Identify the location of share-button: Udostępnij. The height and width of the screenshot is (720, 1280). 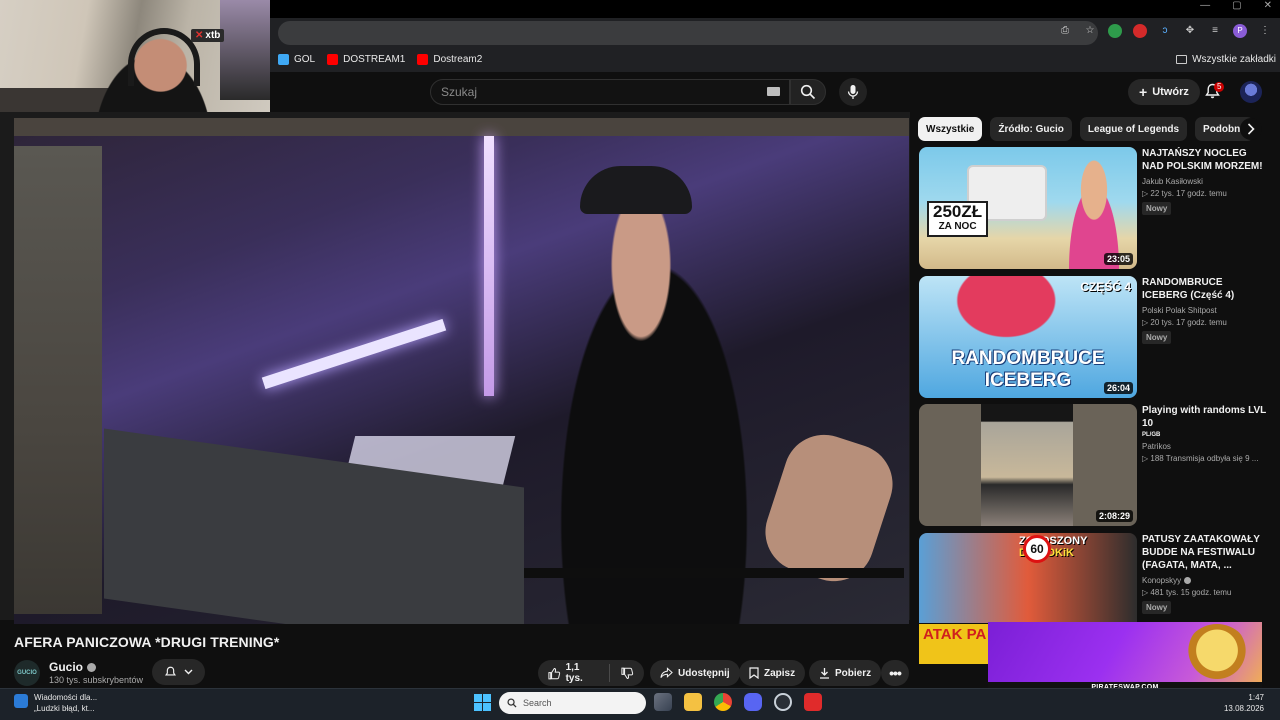
(695, 673).